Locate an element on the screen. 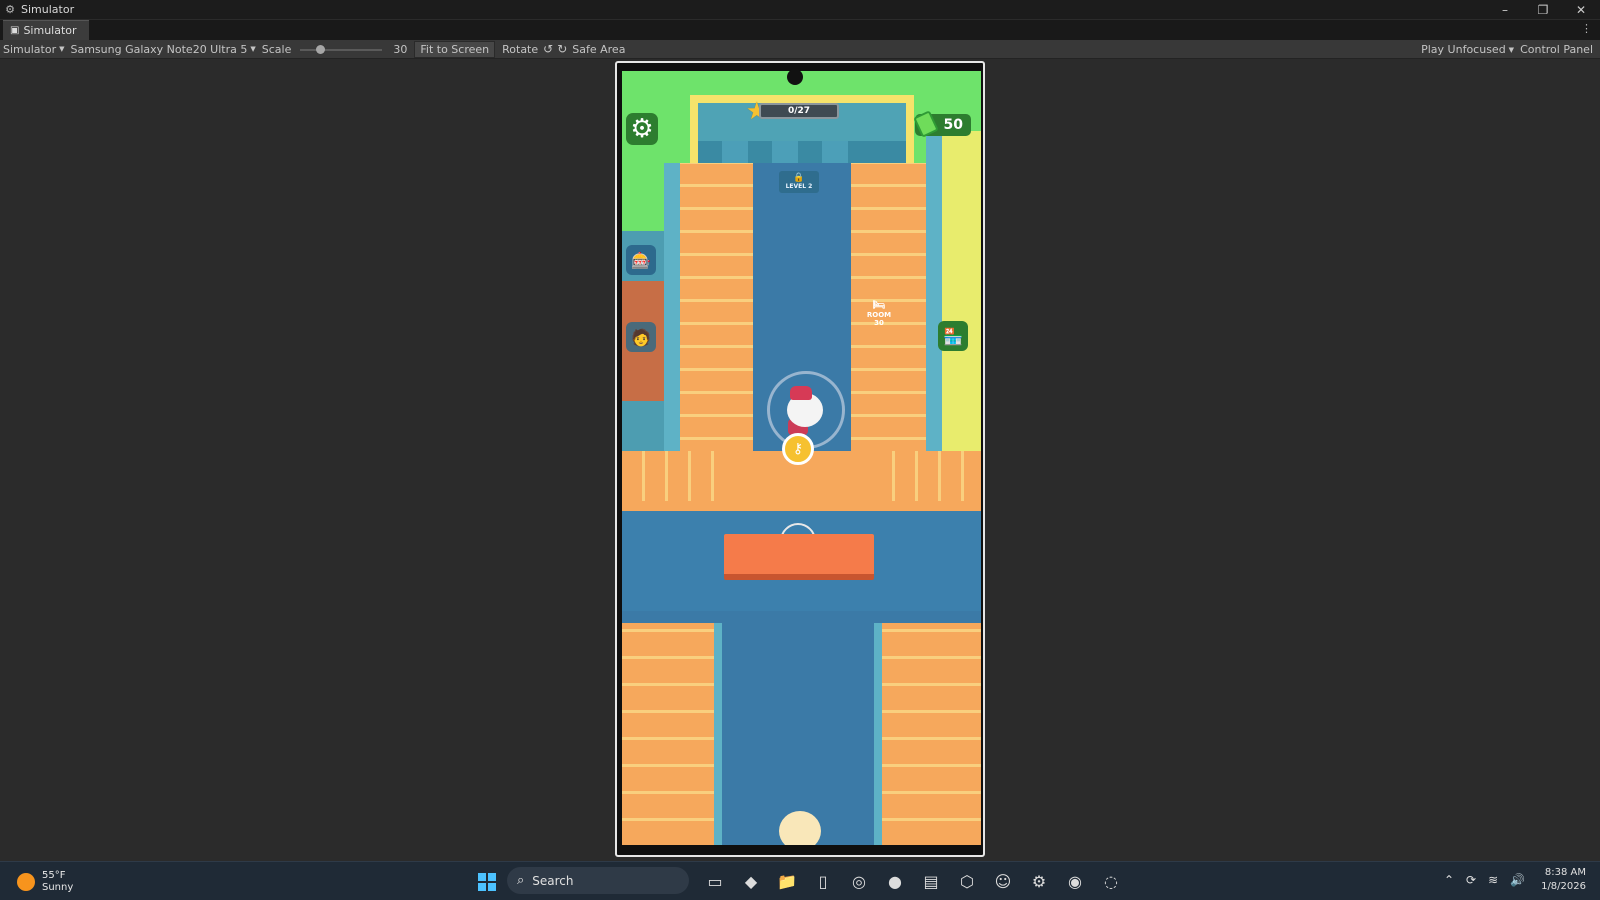 This screenshot has height=900, width=1600. tab-simulator: ▣ Simulator is located at coordinates (46, 30).